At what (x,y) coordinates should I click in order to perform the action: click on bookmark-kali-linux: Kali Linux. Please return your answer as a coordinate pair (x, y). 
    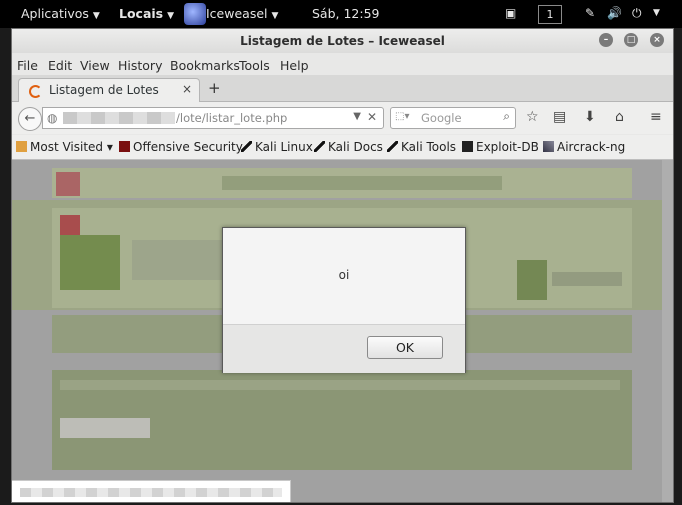
    Looking at the image, I should click on (277, 147).